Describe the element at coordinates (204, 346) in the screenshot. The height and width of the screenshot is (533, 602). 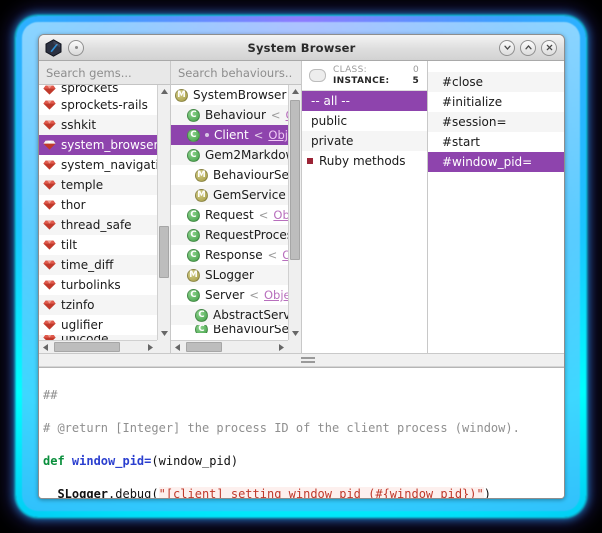
I see `behaviours-hscroll-thumb` at that location.